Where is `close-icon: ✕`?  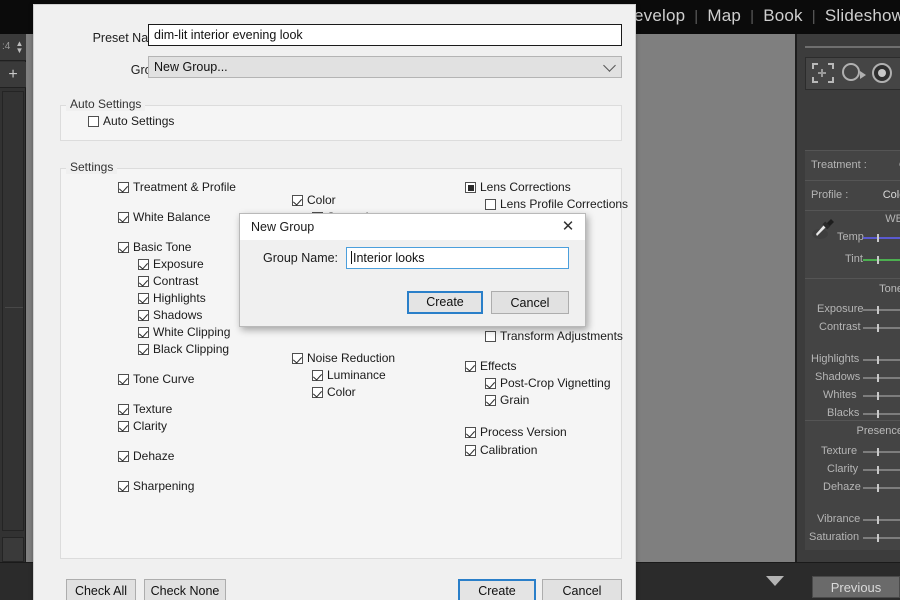 close-icon: ✕ is located at coordinates (568, 227).